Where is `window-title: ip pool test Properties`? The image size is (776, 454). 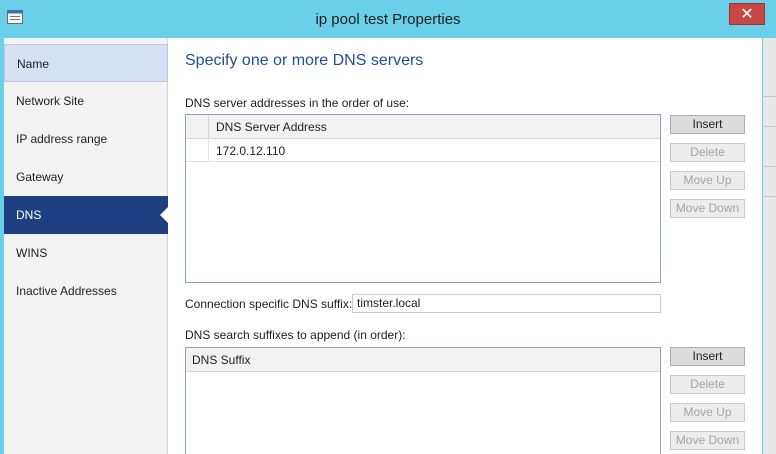
window-title: ip pool test Properties is located at coordinates (388, 19).